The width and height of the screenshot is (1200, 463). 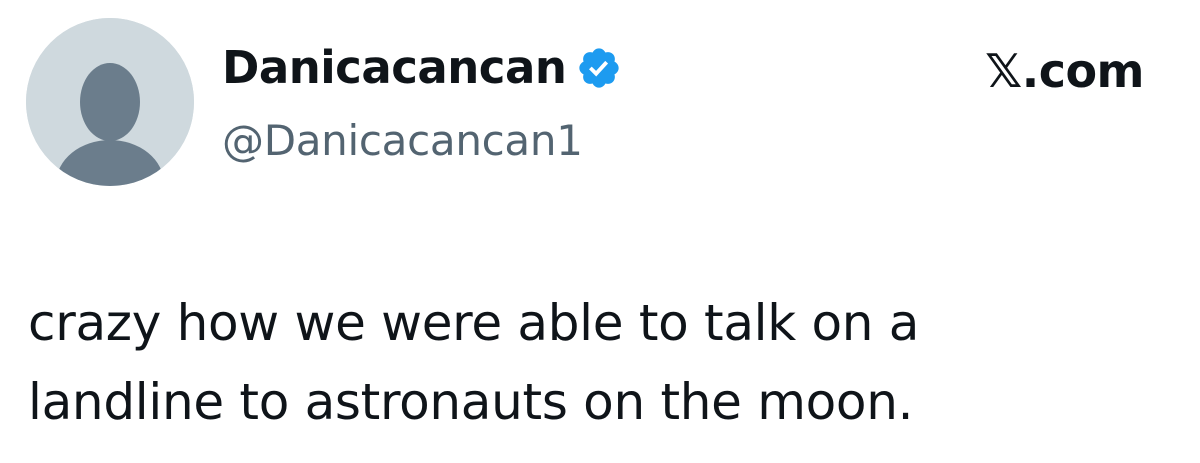 I want to click on site-label: 𝕏.com, so click(x=1064, y=71).